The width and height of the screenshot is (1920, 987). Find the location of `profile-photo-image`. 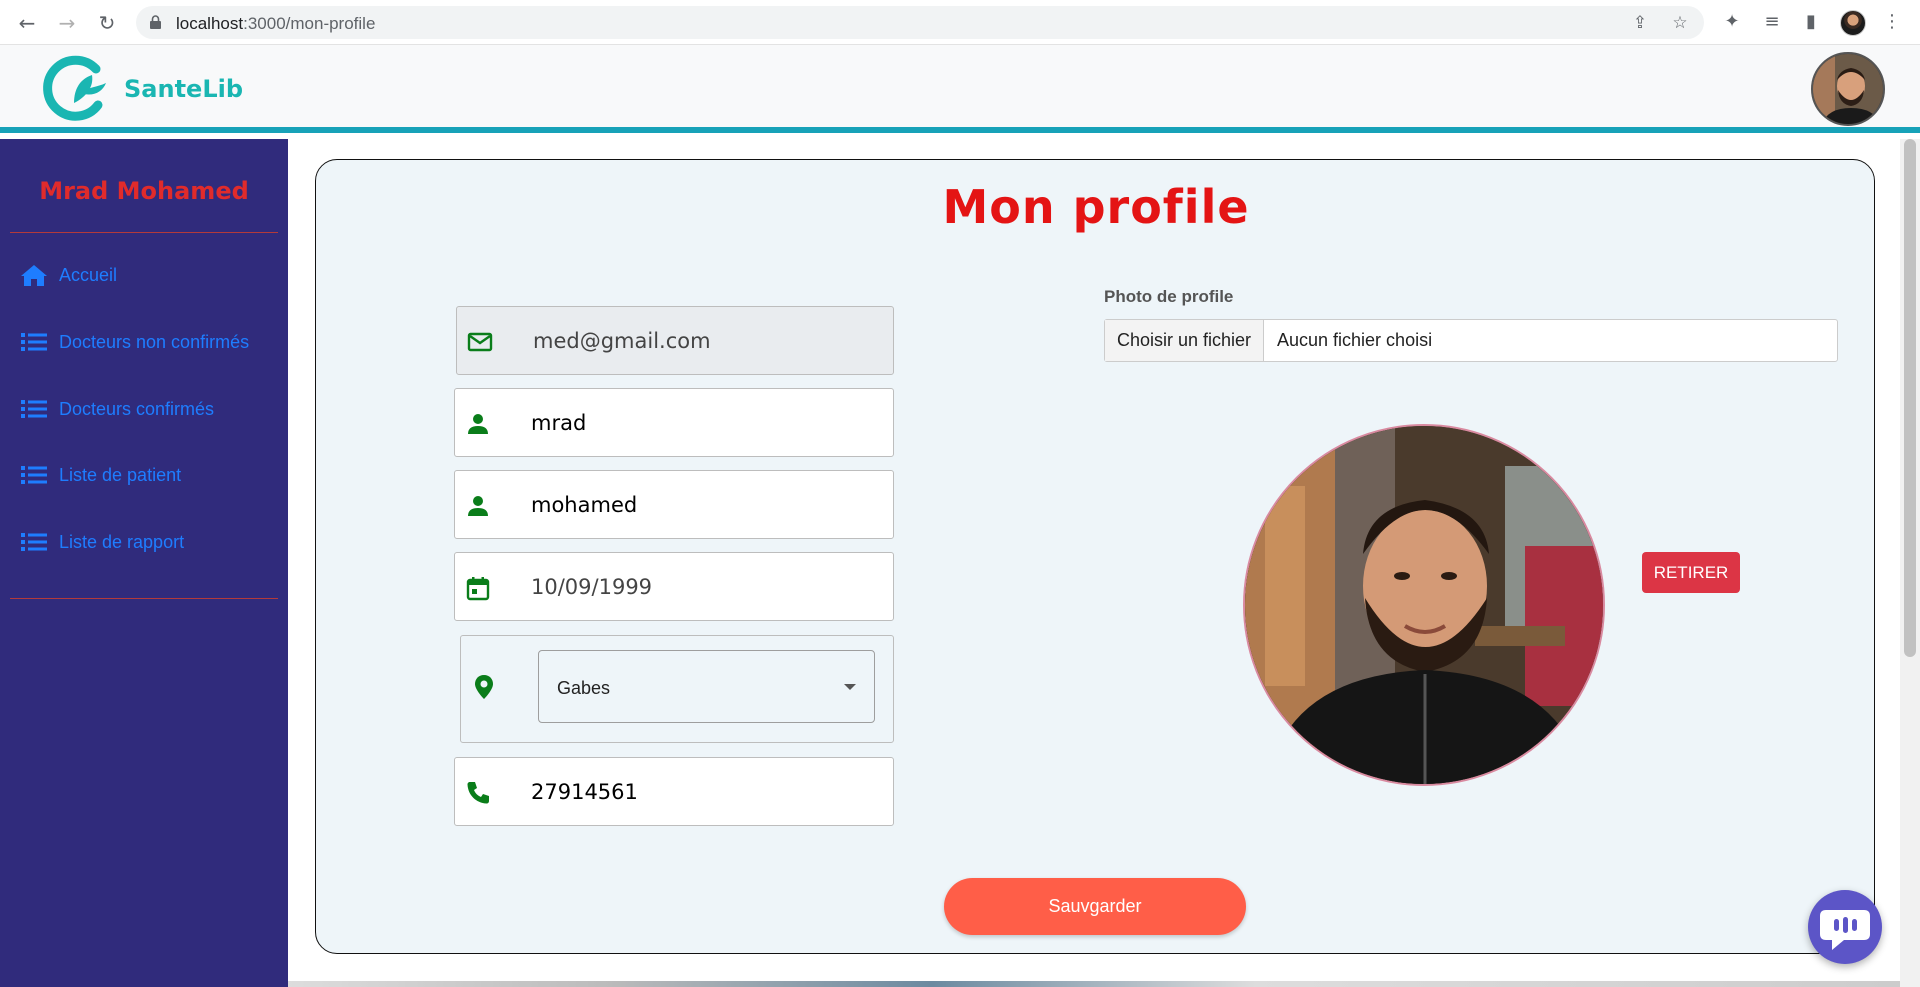

profile-photo-image is located at coordinates (1424, 605).